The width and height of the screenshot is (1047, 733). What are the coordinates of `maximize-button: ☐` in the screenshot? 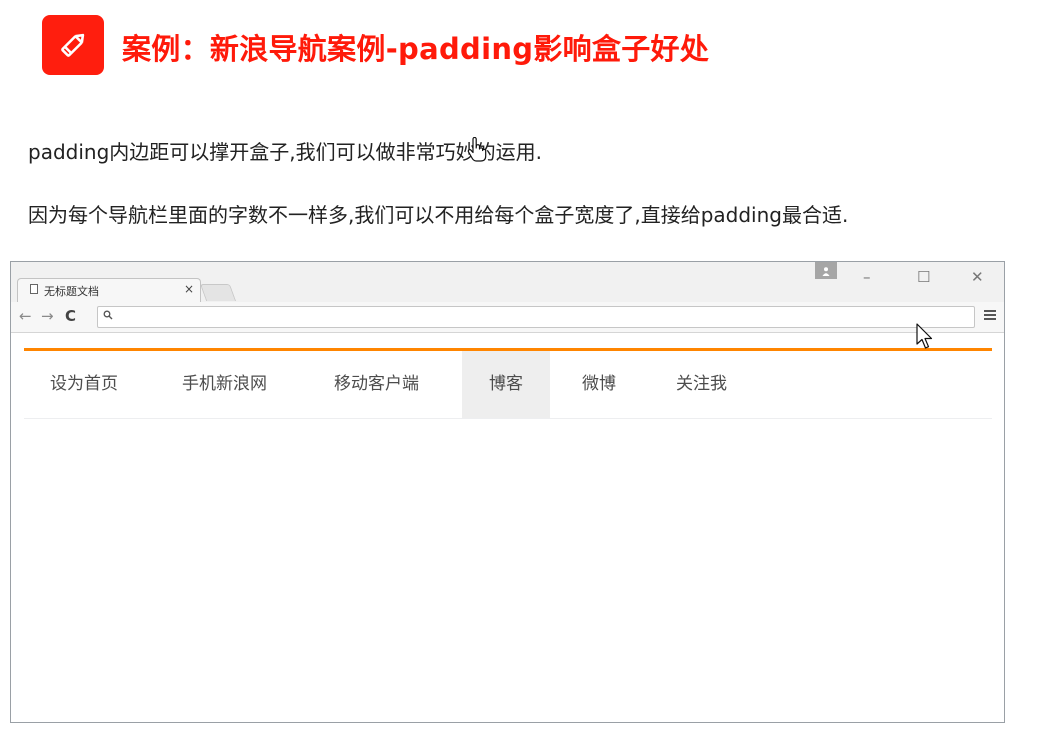 It's located at (923, 277).